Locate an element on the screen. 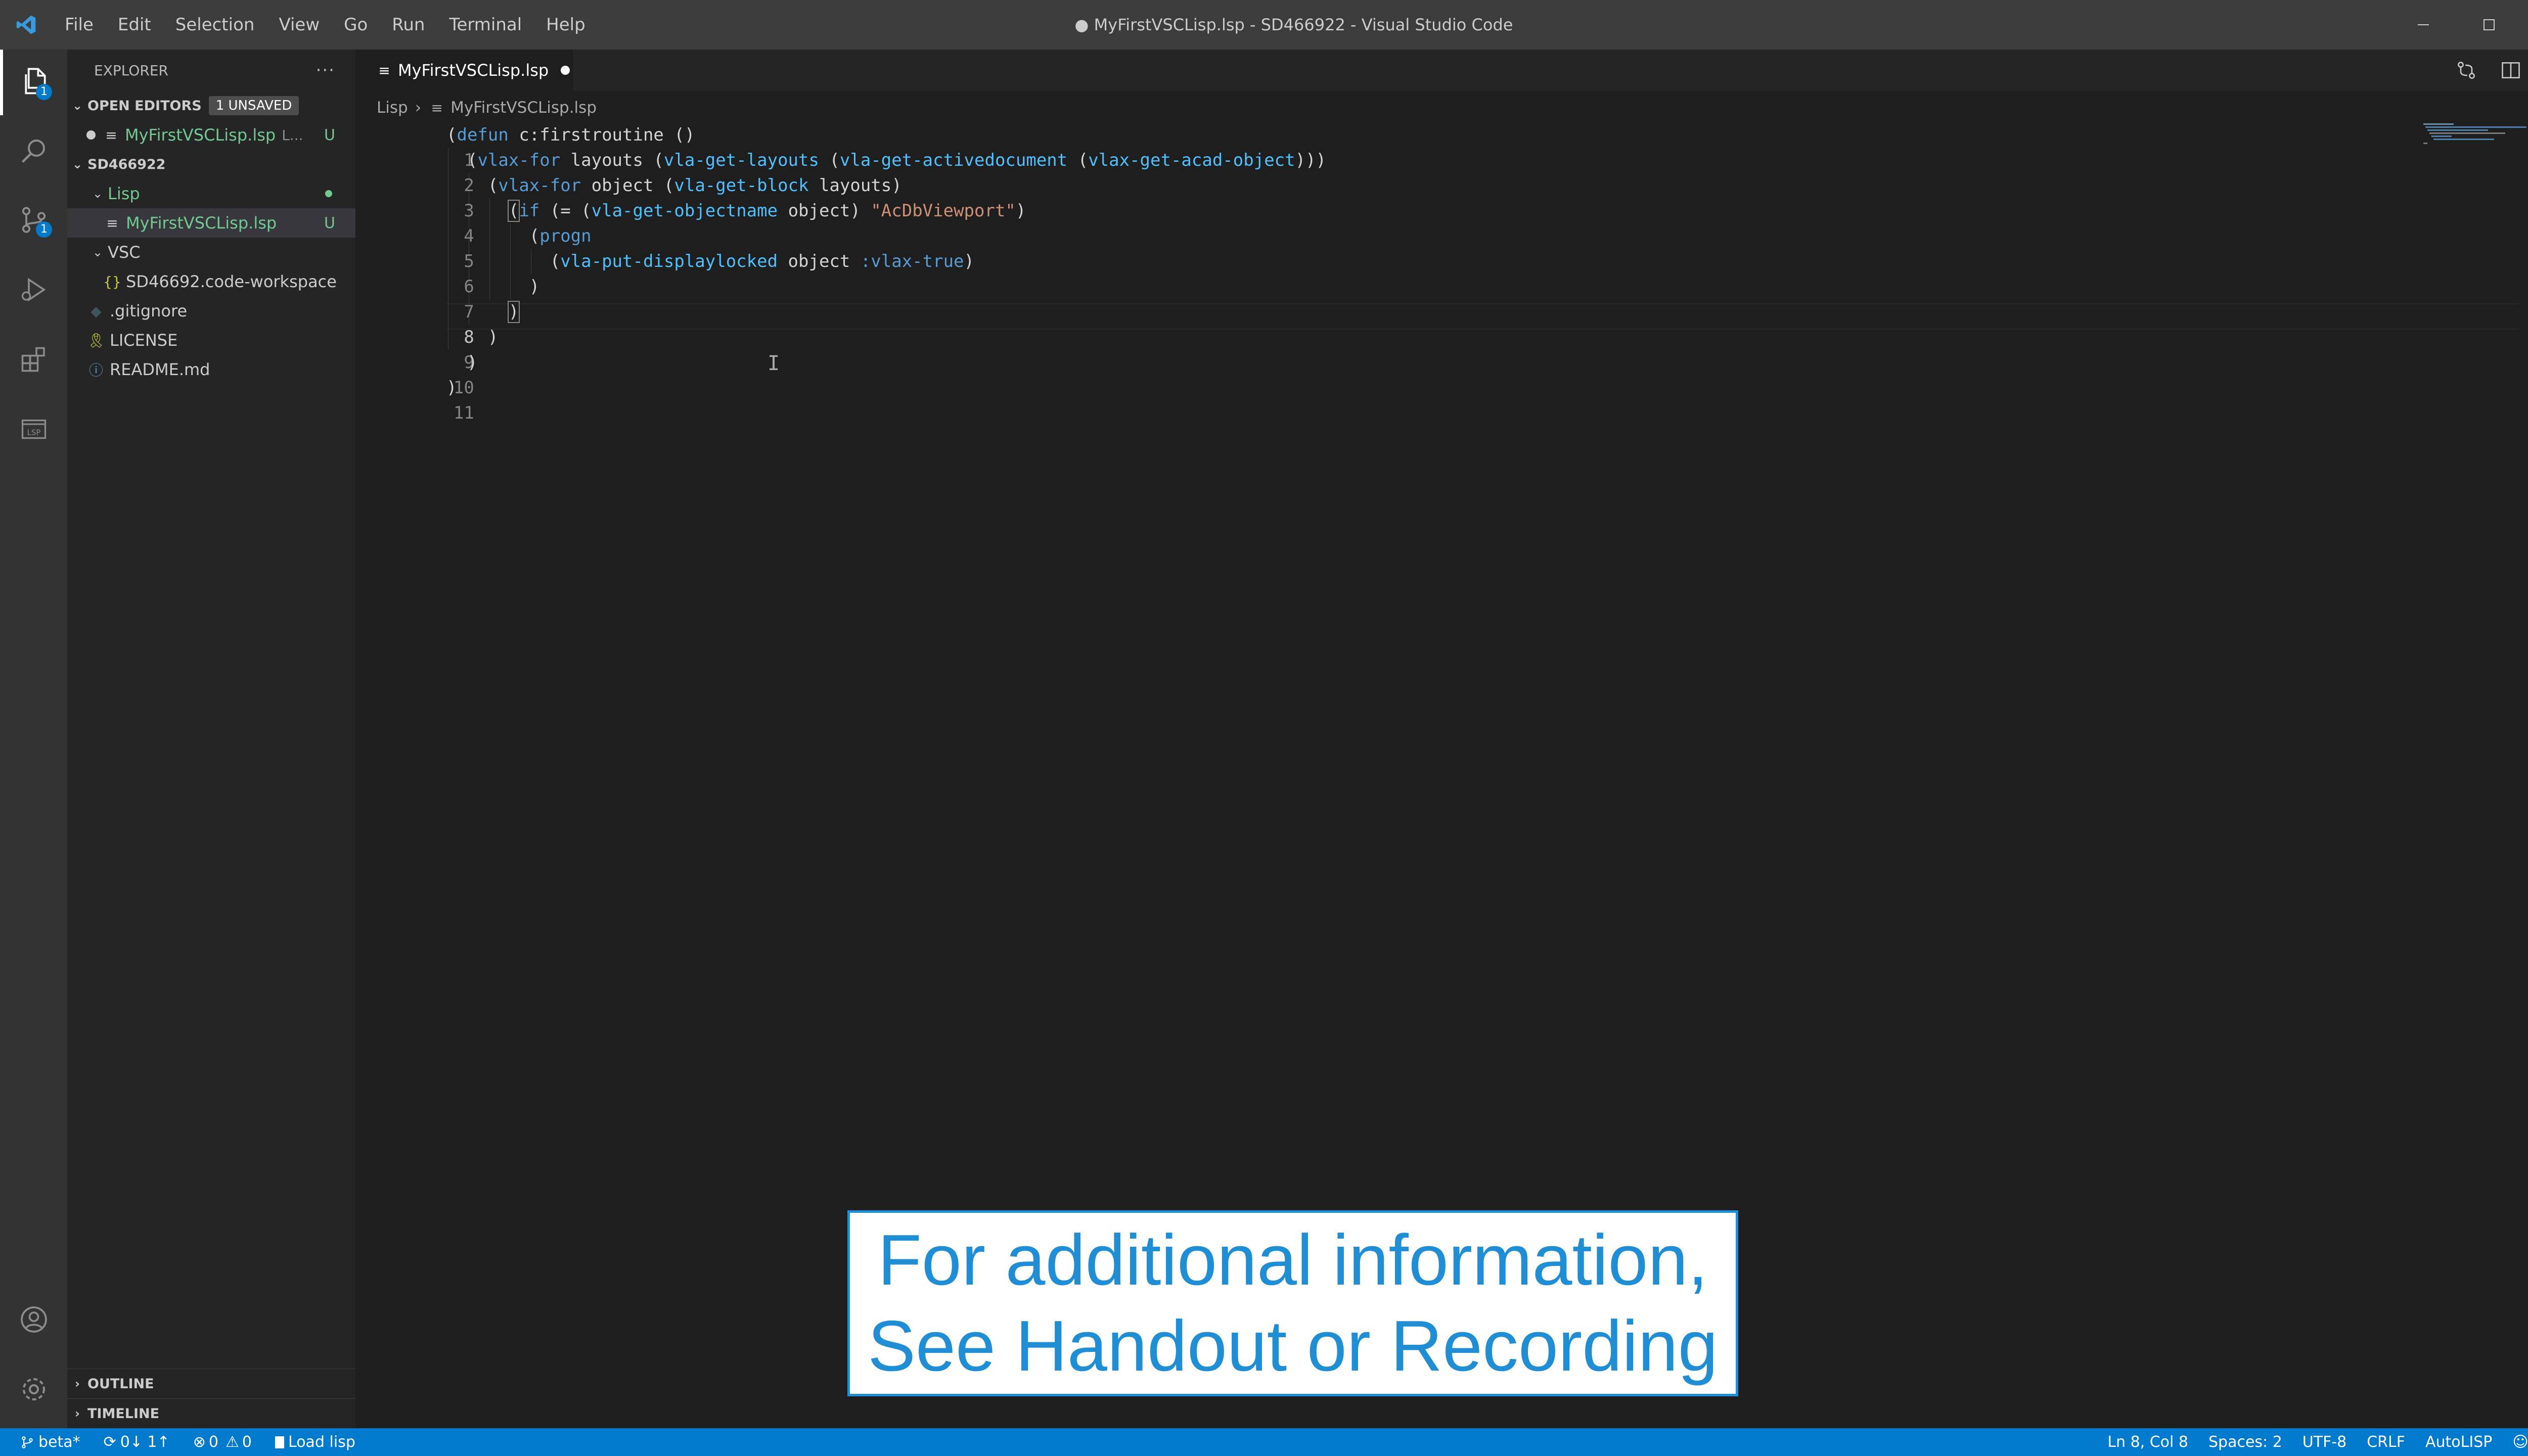 This screenshot has width=2528, height=1456. minimize-button is located at coordinates (2423, 25).